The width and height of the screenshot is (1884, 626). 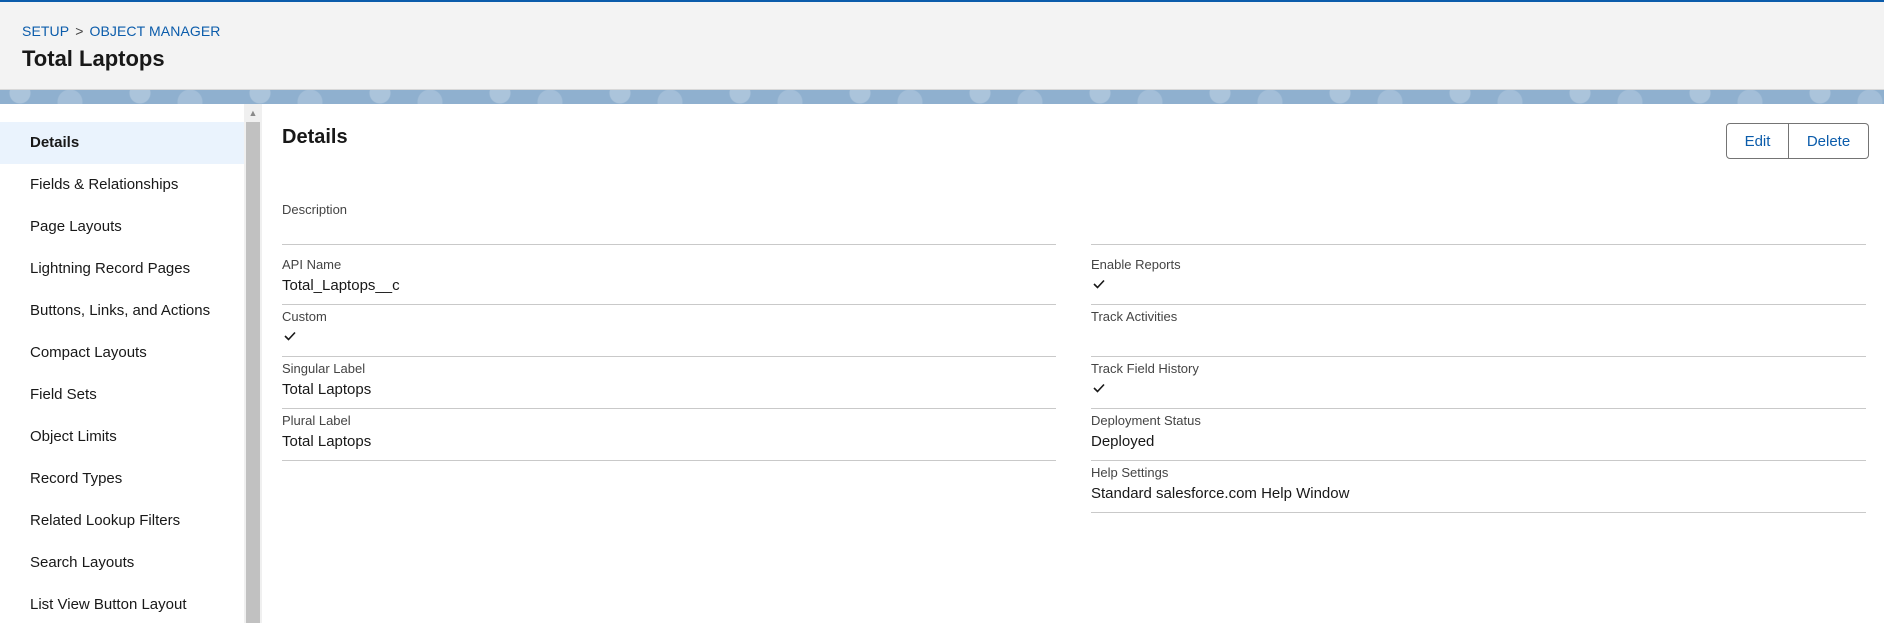 I want to click on scrollbar-thumb, so click(x=253, y=372).